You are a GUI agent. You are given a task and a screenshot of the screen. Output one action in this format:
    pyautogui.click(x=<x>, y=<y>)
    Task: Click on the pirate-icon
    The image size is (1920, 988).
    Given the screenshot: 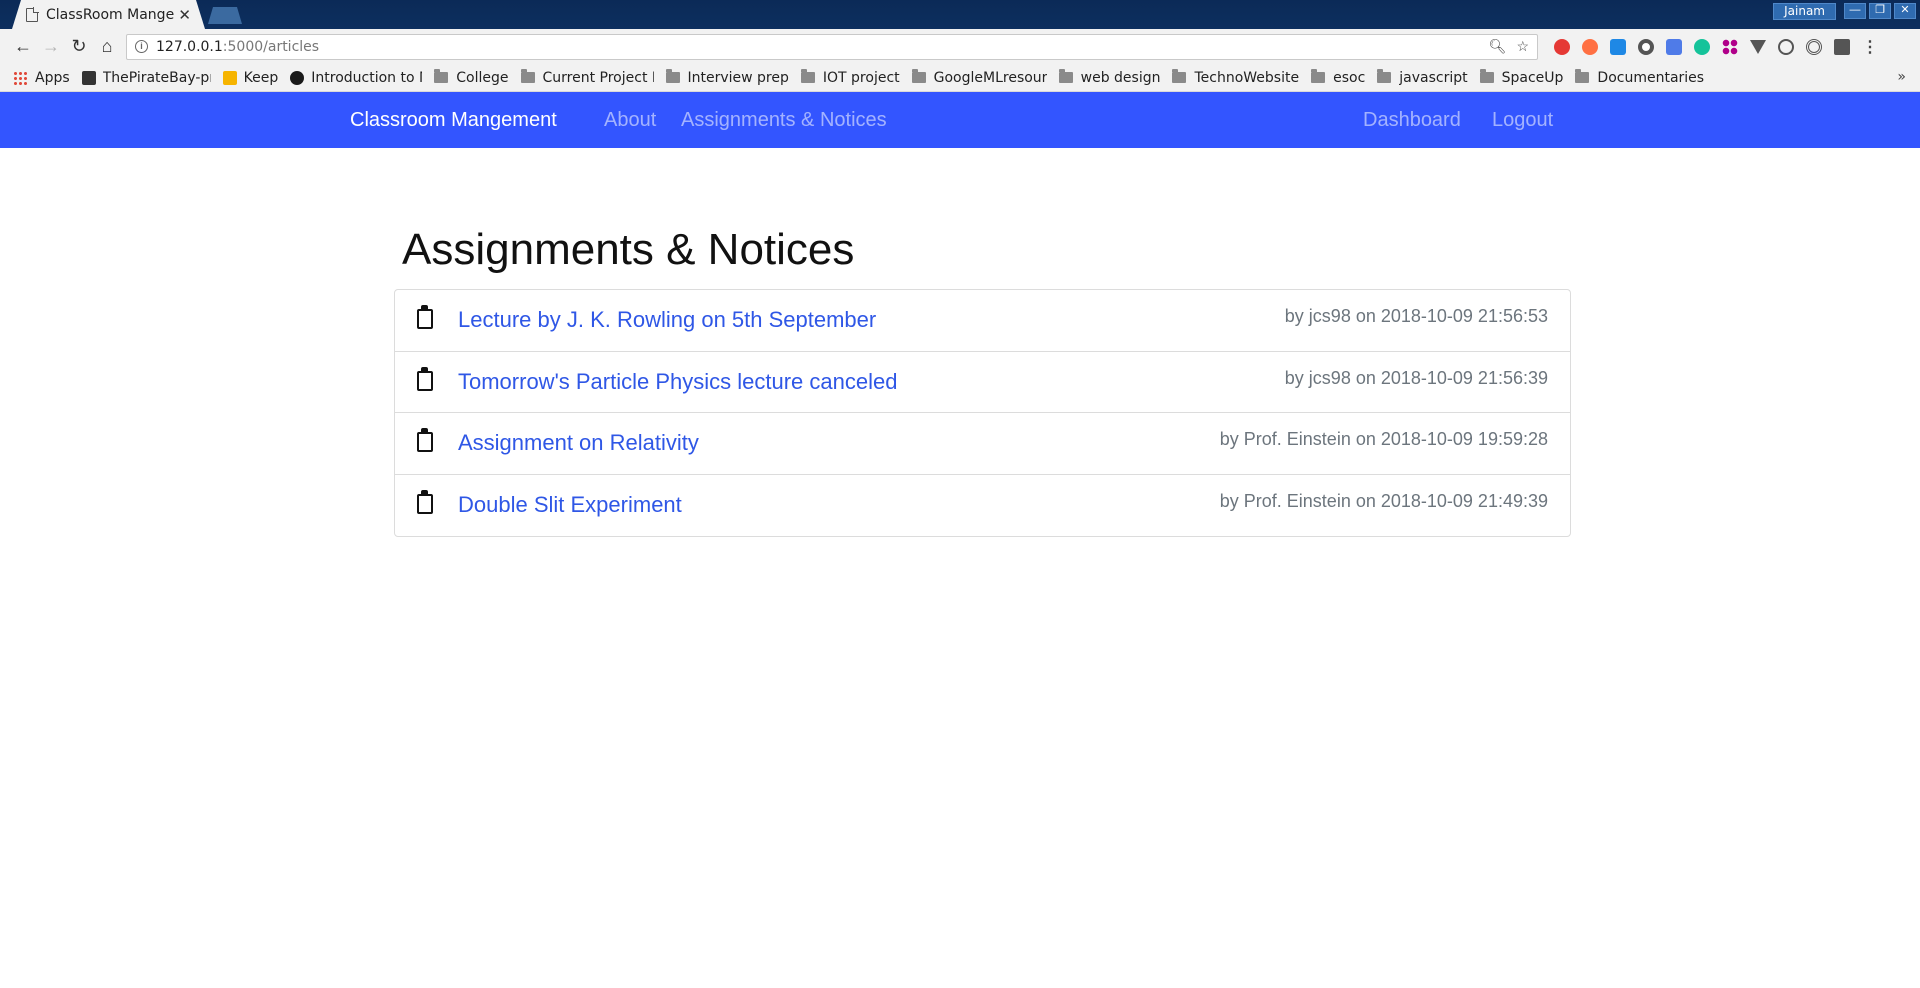 What is the action you would take?
    pyautogui.click(x=88, y=77)
    